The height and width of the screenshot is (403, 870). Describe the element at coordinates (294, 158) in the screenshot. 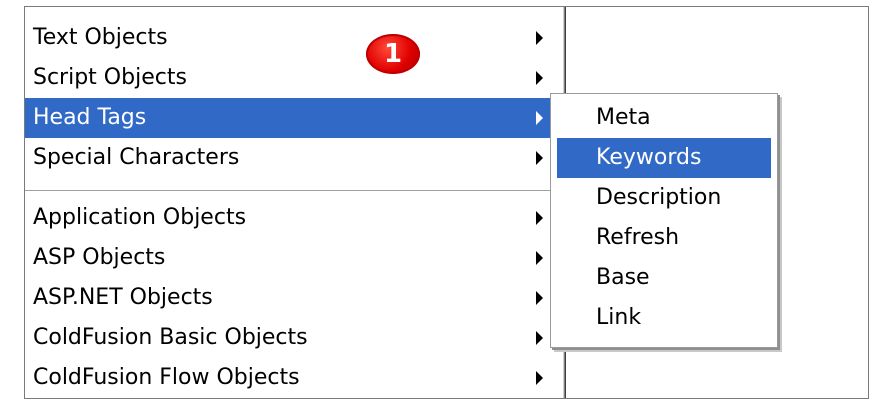

I see `menu-item-special-characters: Special Characters` at that location.